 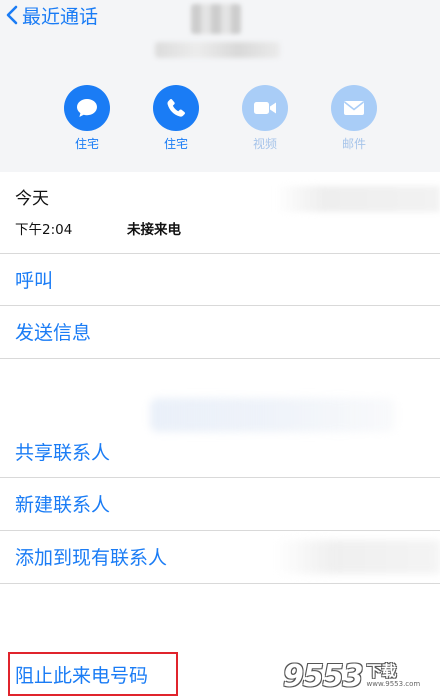 What do you see at coordinates (357, 557) in the screenshot?
I see `row-redacted` at bounding box center [357, 557].